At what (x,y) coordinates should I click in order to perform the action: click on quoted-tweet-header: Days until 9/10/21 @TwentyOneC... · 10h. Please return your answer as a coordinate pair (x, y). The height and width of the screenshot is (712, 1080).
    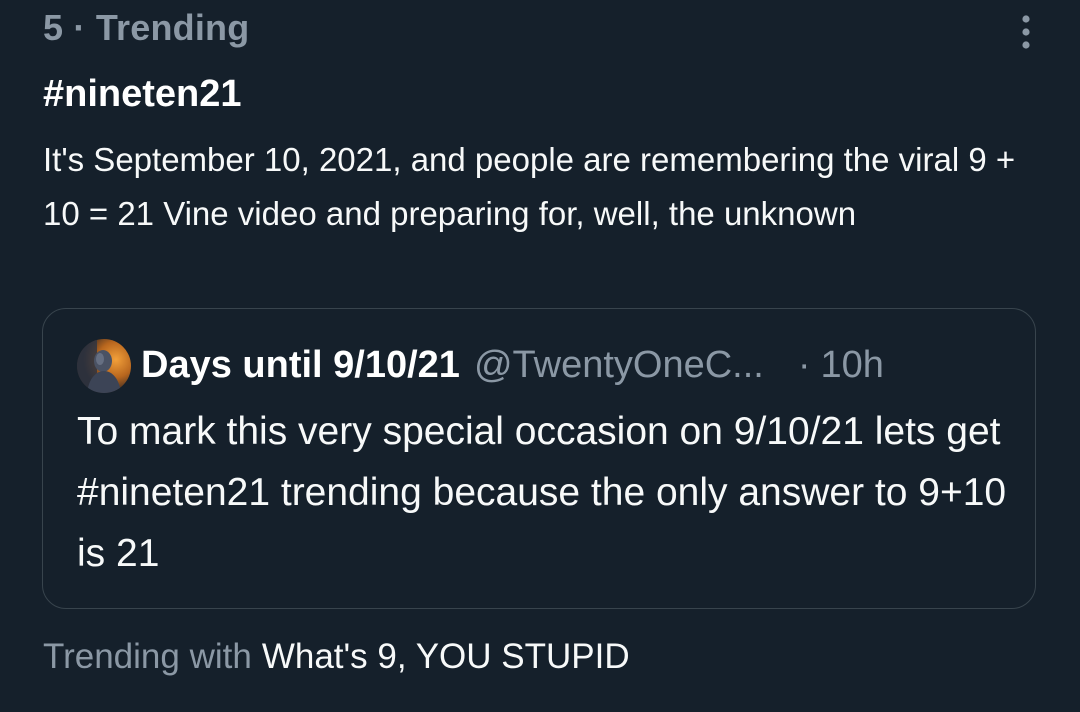
    Looking at the image, I should click on (512, 365).